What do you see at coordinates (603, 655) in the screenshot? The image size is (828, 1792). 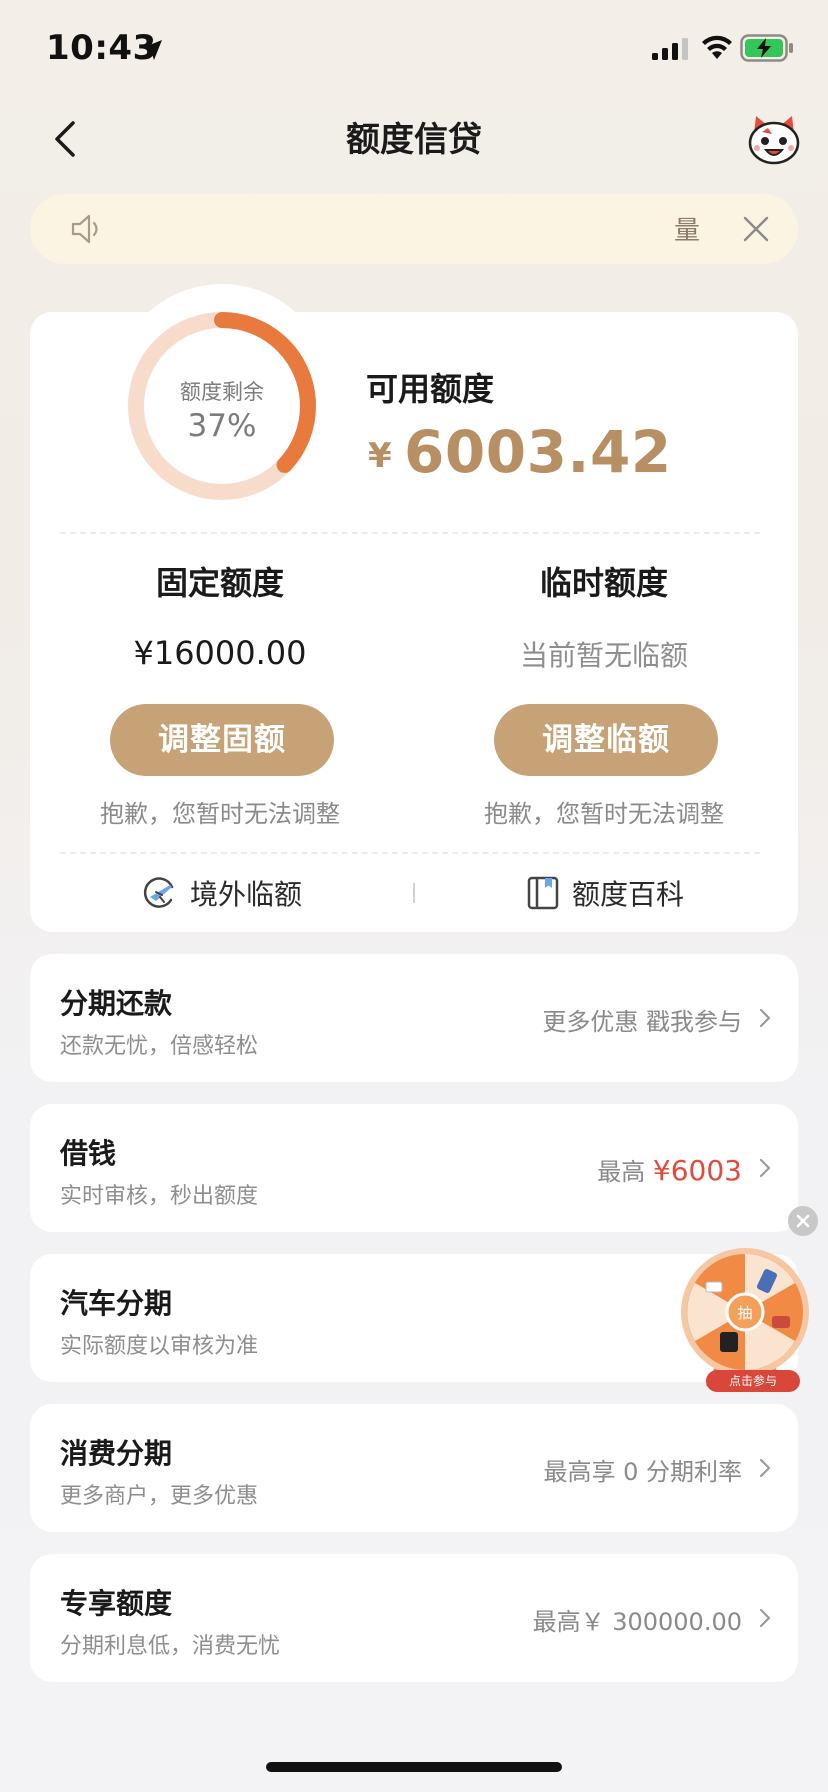 I see `temp-limit-value: 当前暂无临额` at bounding box center [603, 655].